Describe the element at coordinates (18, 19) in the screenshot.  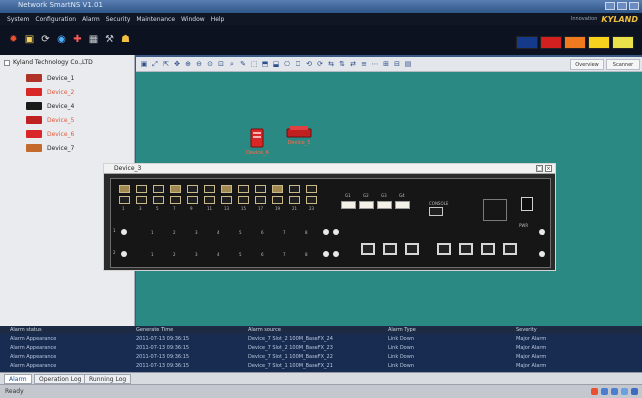
I see `menu-system: System` at that location.